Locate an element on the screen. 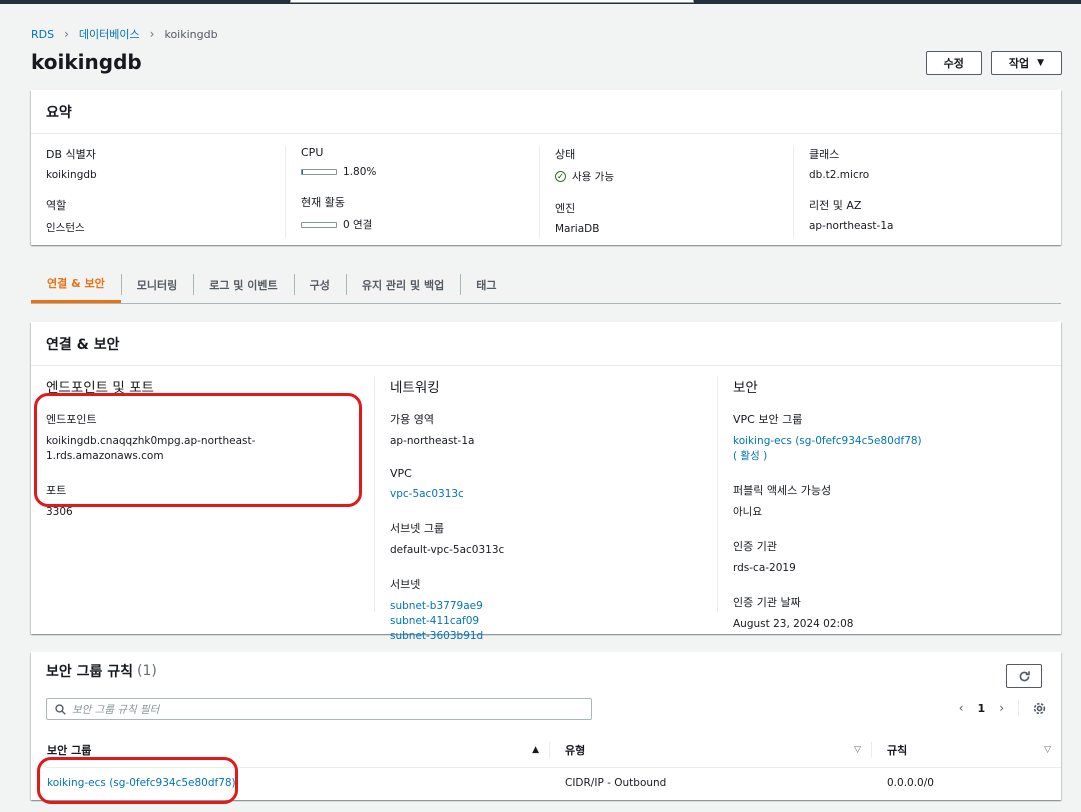  top-nav-bar is located at coordinates (540, 2).